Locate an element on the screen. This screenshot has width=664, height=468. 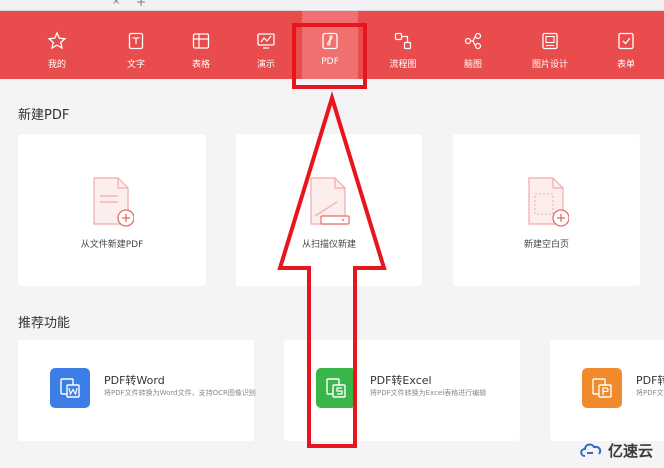
card-label: 从文件新建PDF is located at coordinates (112, 245).